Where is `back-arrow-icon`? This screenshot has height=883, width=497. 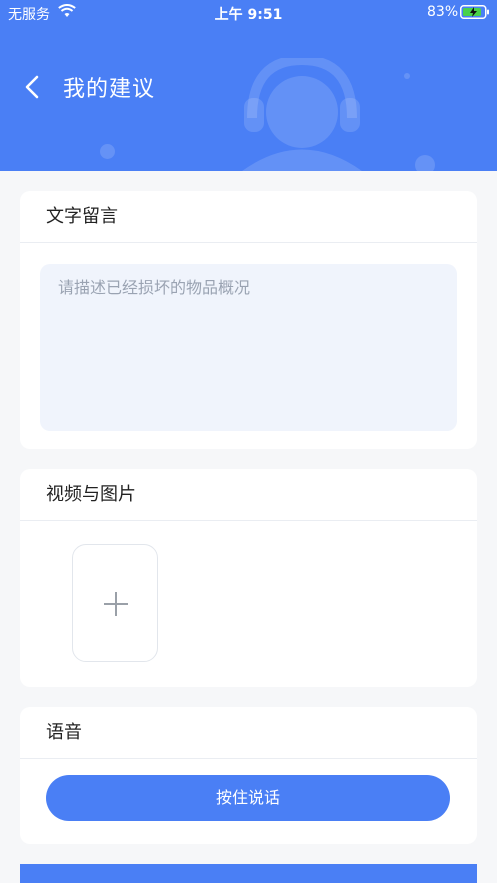
back-arrow-icon is located at coordinates (33, 87).